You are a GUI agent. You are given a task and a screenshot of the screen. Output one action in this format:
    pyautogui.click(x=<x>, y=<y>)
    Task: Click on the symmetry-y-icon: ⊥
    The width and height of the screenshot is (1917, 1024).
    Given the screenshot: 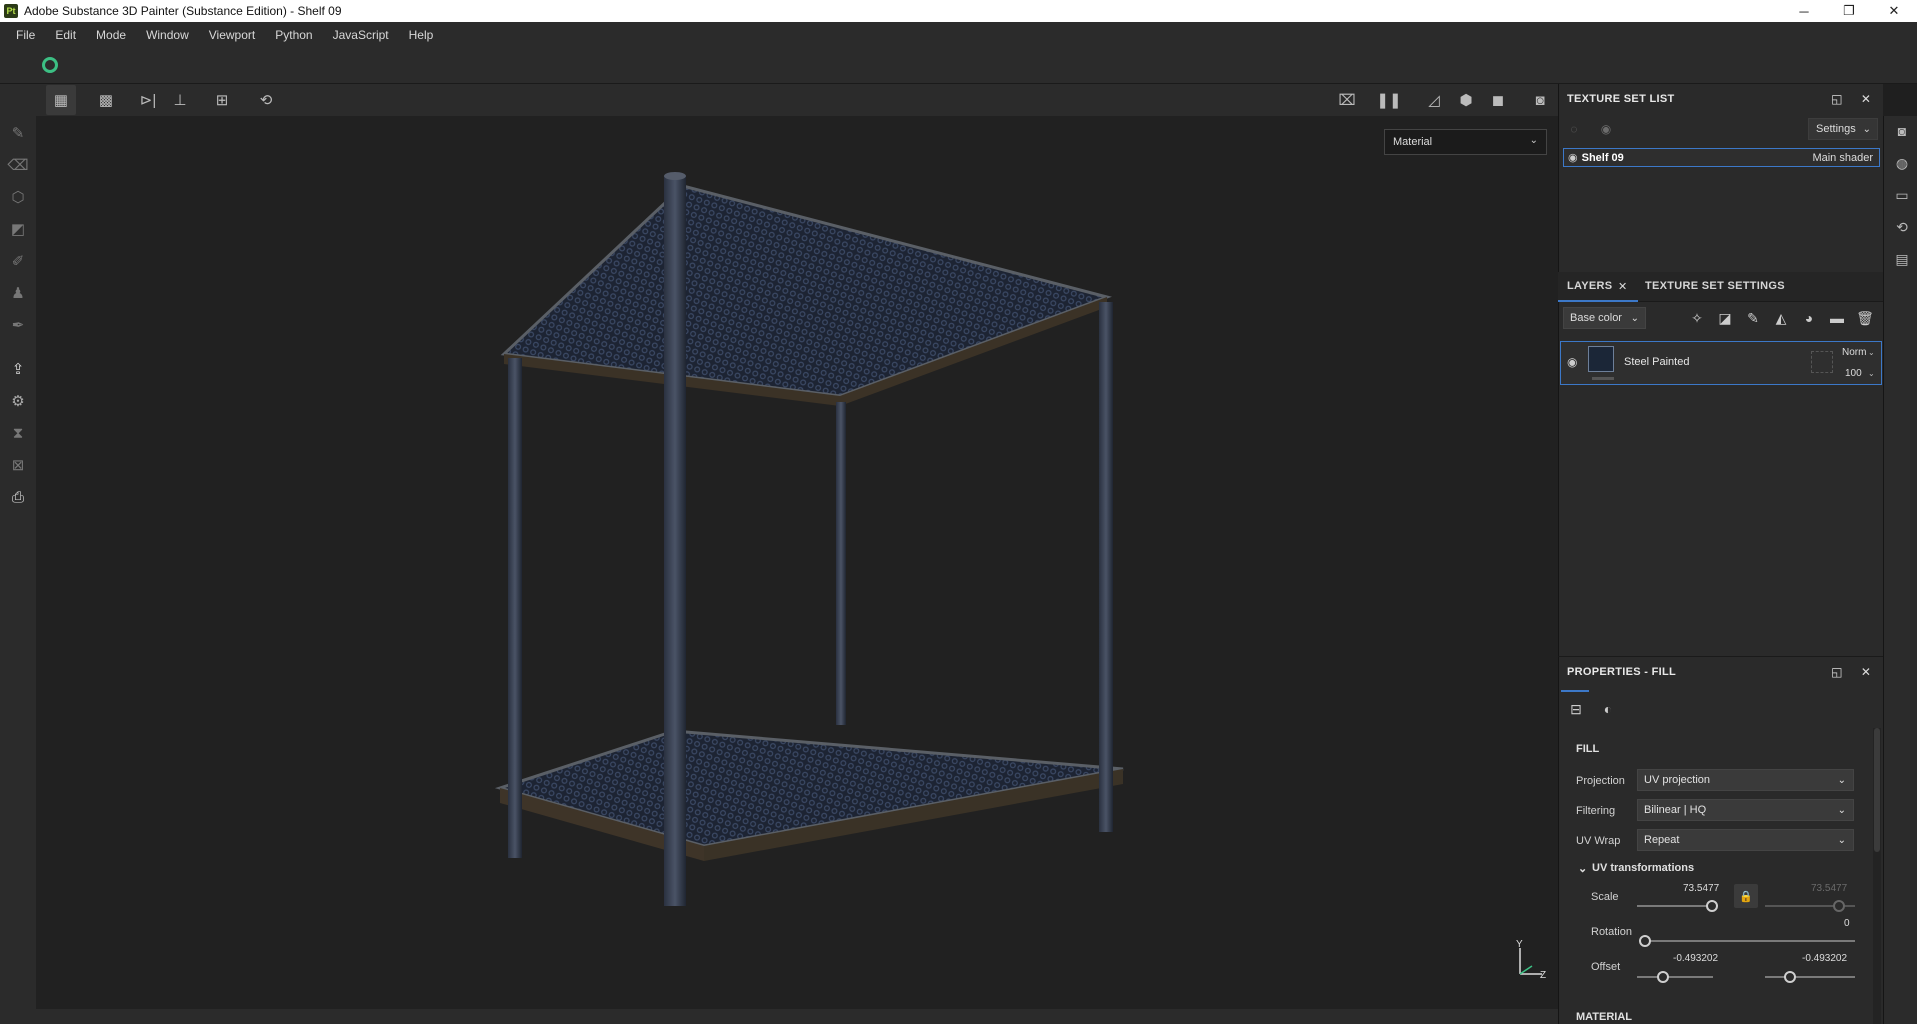 What is the action you would take?
    pyautogui.click(x=180, y=100)
    